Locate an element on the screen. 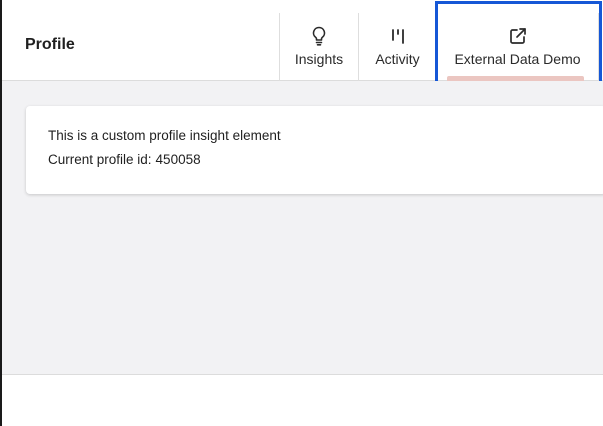 This screenshot has height=426, width=603. insight-description: This is a custom profile insight element is located at coordinates (164, 135).